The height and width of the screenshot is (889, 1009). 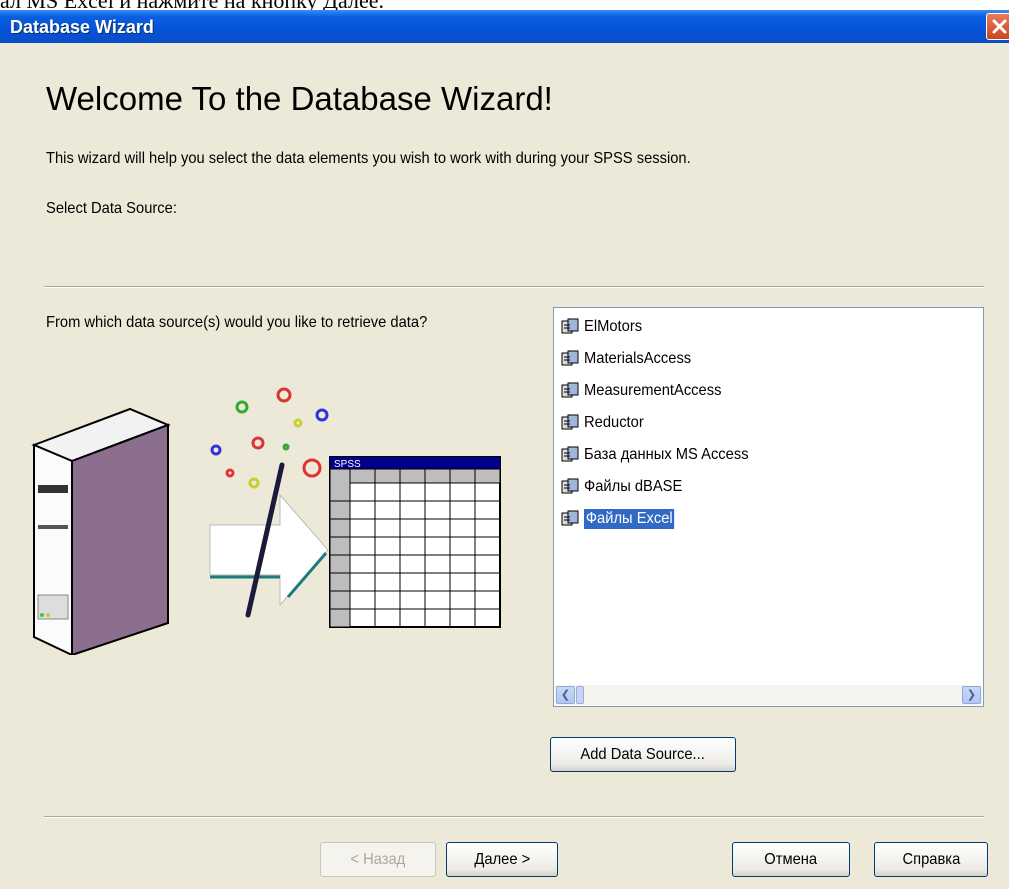 I want to click on horizontal-scrollbar: ❮ ❯, so click(x=768, y=695).